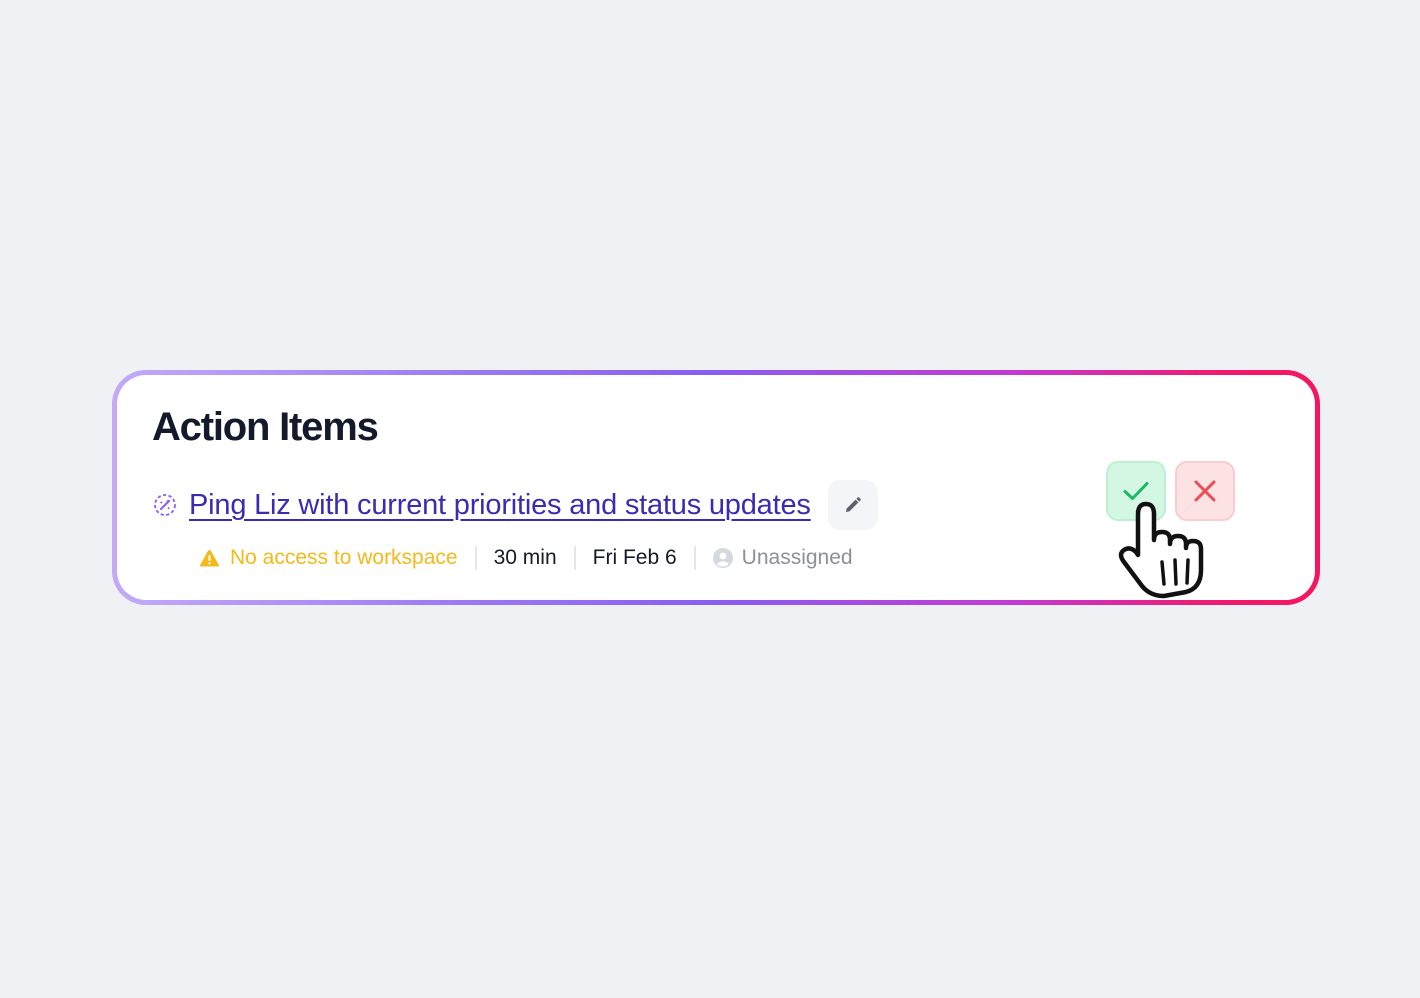 This screenshot has width=1420, height=998. I want to click on warning-triangle-icon, so click(209, 558).